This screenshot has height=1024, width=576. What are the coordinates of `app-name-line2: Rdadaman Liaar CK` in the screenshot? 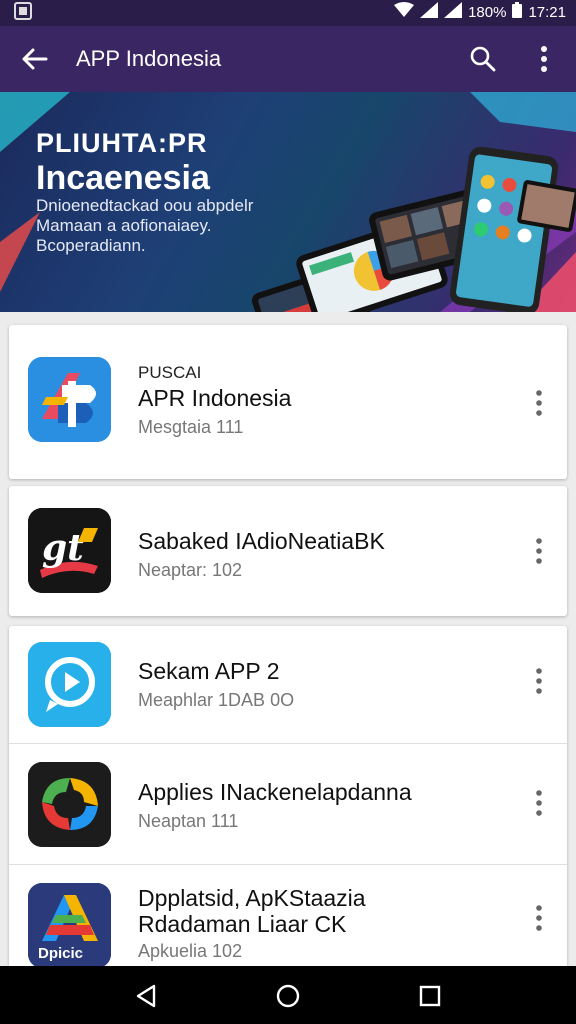 It's located at (242, 924).